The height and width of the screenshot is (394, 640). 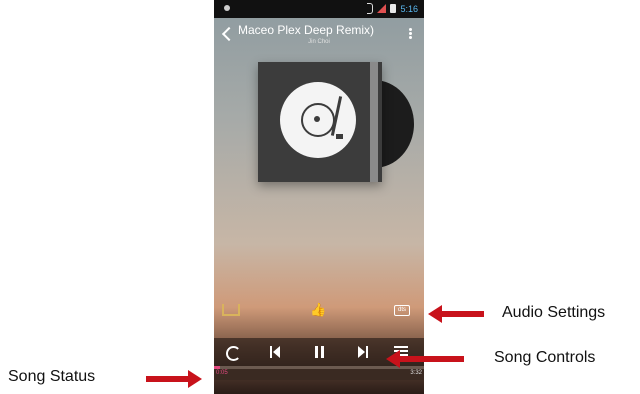 What do you see at coordinates (319, 42) in the screenshot?
I see `song-artist: Jin Choi` at bounding box center [319, 42].